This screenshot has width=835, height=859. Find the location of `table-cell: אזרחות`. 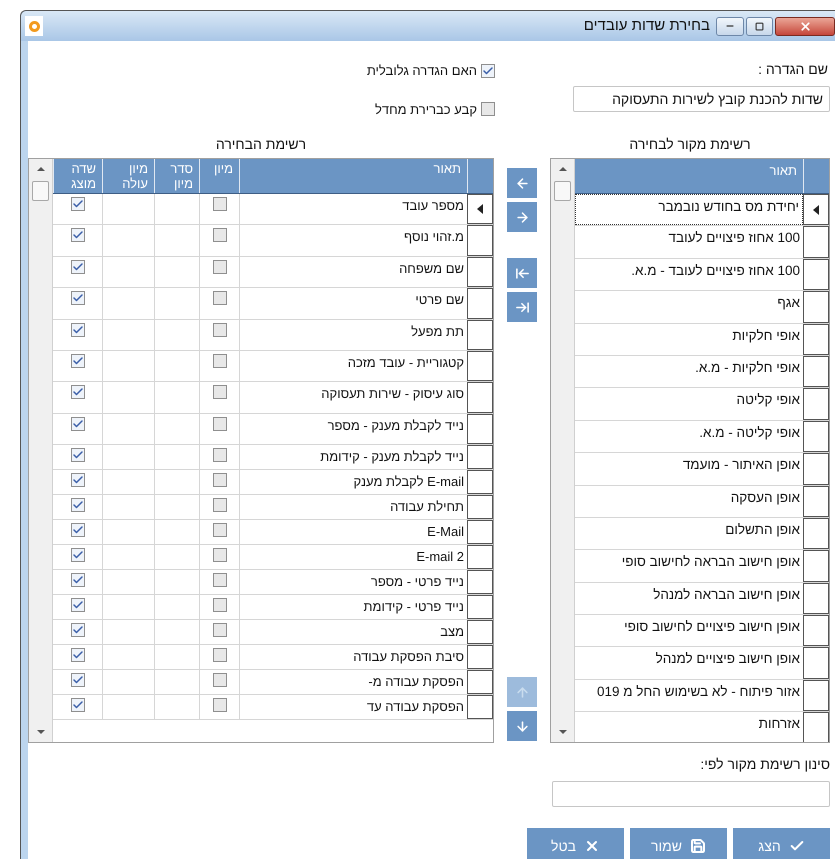

table-cell: אזרחות is located at coordinates (689, 727).